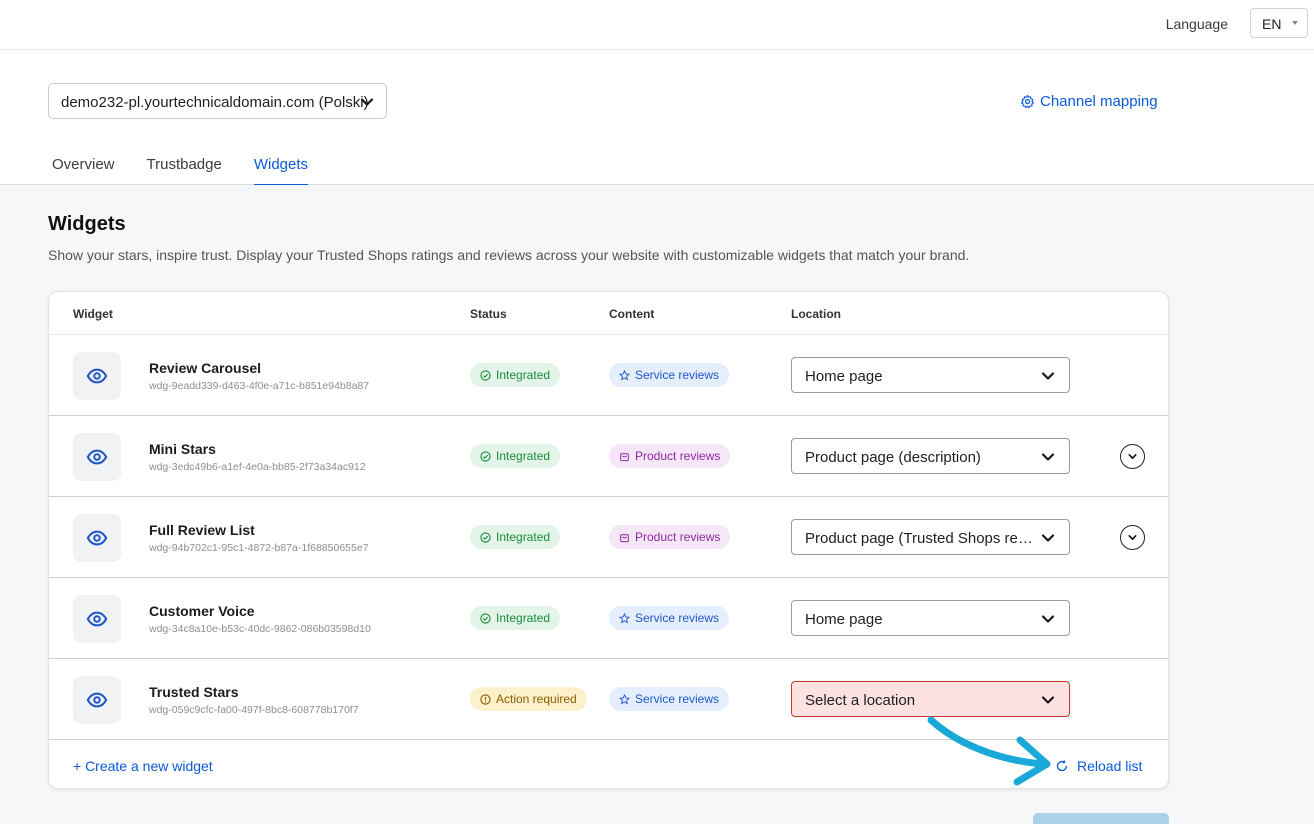 The image size is (1314, 824). What do you see at coordinates (930, 456) in the screenshot?
I see `location-select: Product page (description)` at bounding box center [930, 456].